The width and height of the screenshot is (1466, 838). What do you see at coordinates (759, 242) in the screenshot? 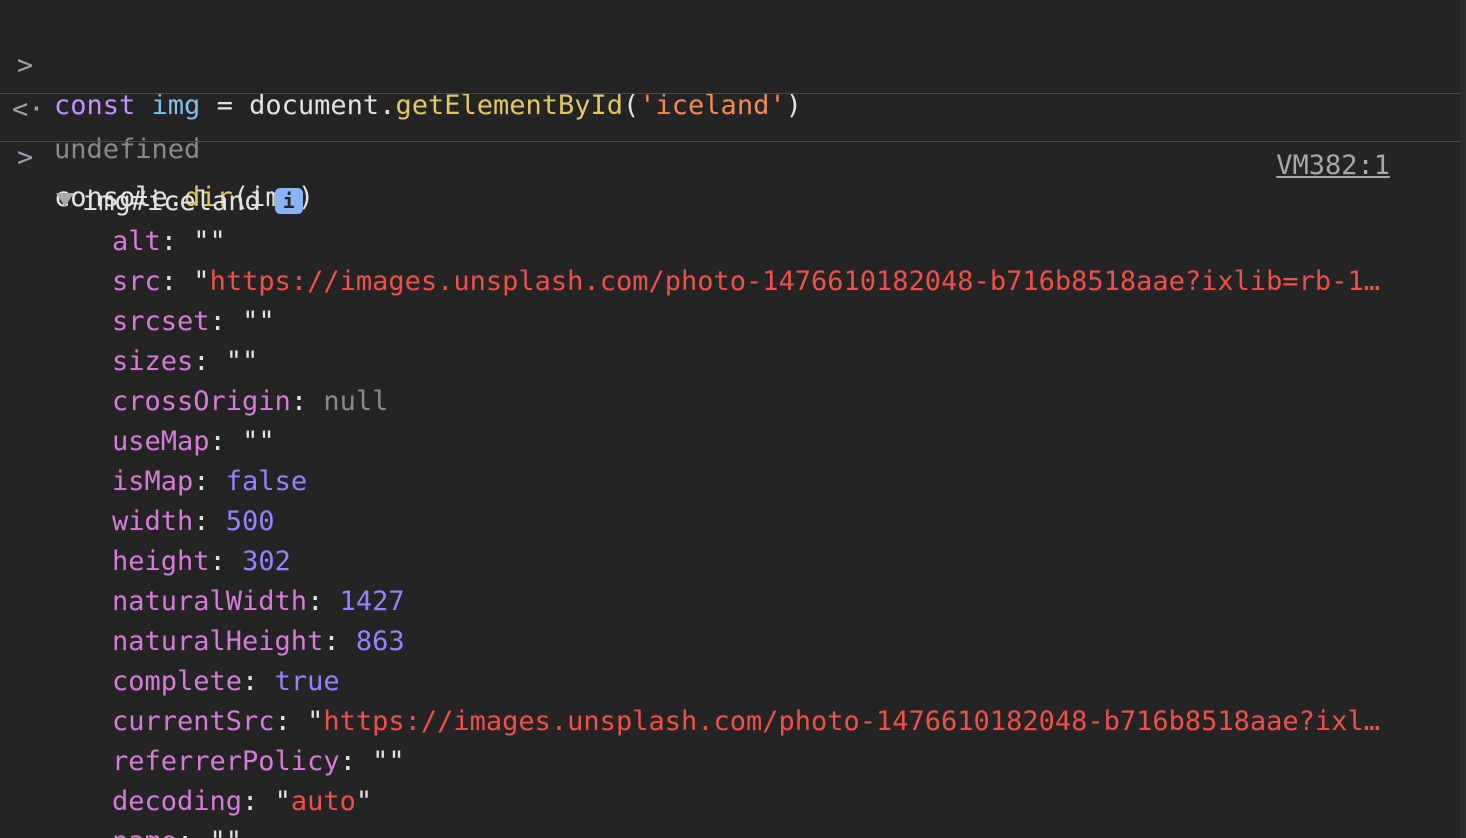
I see `property-row: alt: ""` at bounding box center [759, 242].